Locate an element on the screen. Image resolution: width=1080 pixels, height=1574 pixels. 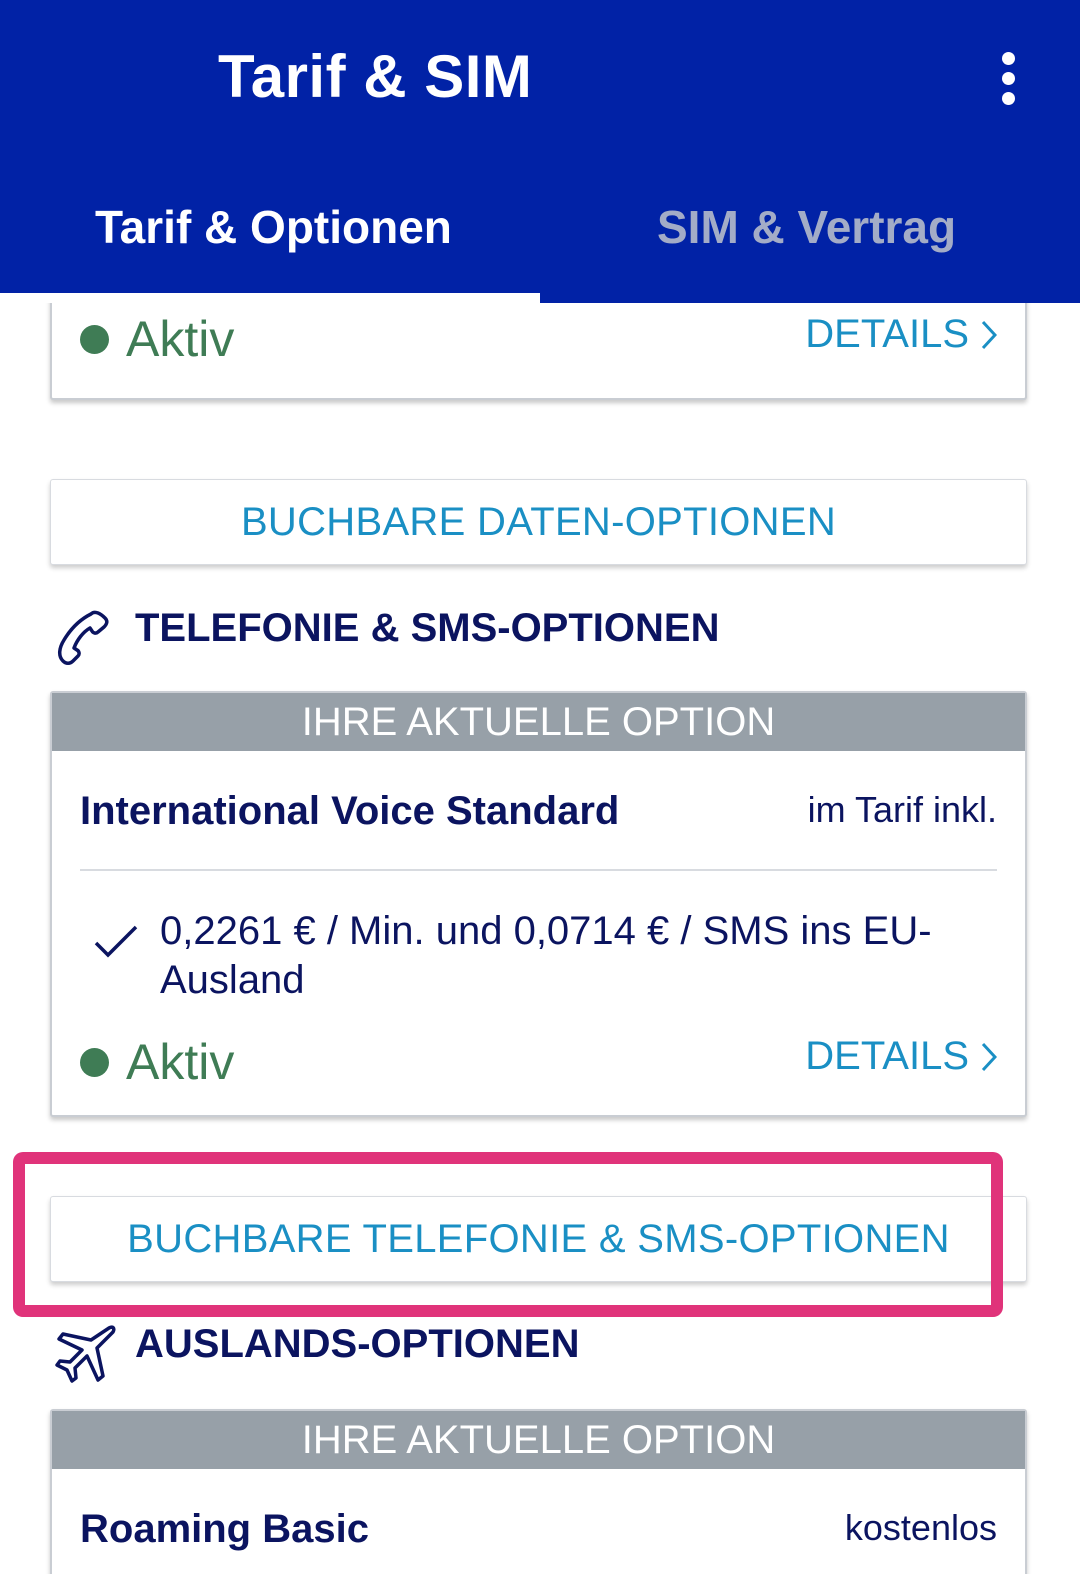
option-name: Roaming Basic is located at coordinates (224, 1529).